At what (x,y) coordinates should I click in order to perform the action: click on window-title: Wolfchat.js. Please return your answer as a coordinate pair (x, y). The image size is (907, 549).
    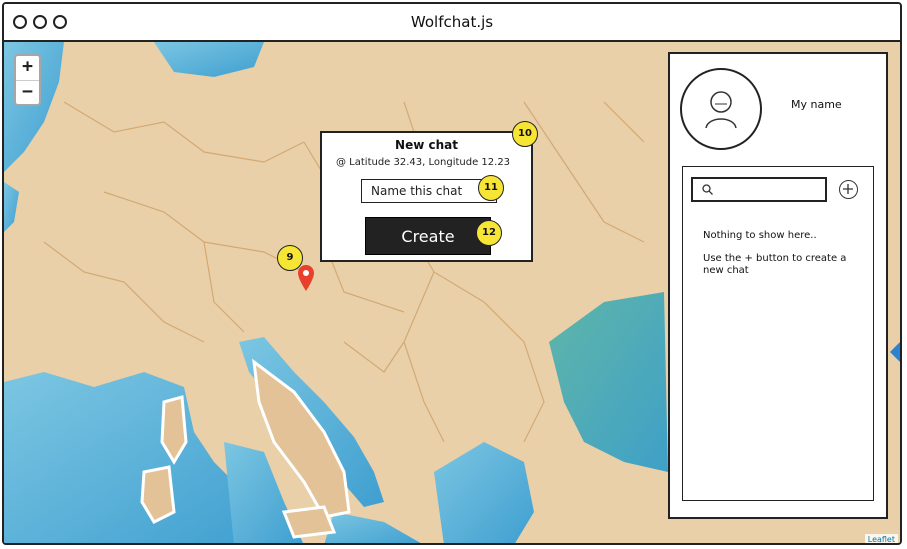
    Looking at the image, I should click on (452, 22).